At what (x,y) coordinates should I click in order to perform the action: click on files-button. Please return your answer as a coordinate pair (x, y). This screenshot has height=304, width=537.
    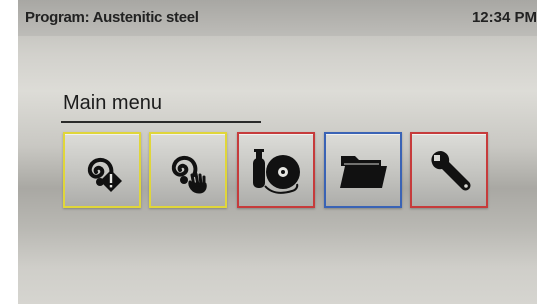
    Looking at the image, I should click on (363, 170).